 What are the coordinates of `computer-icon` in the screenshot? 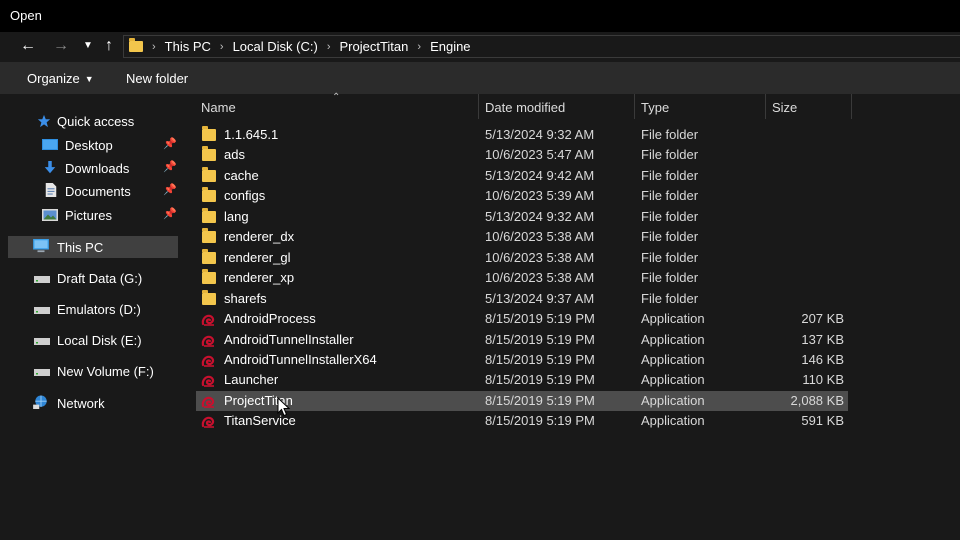 It's located at (41, 246).